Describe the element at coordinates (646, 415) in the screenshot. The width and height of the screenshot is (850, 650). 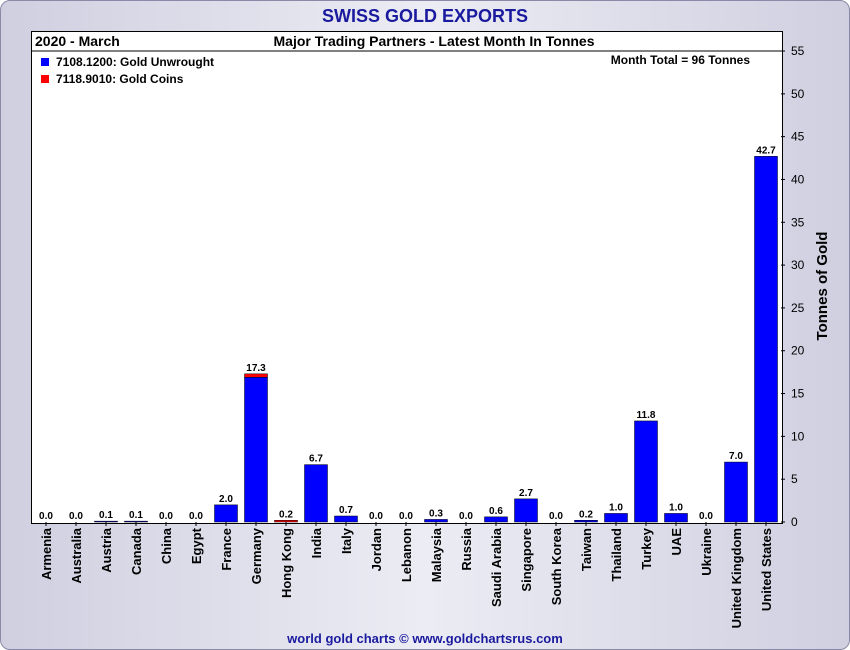
I see `data-label: 11.8` at that location.